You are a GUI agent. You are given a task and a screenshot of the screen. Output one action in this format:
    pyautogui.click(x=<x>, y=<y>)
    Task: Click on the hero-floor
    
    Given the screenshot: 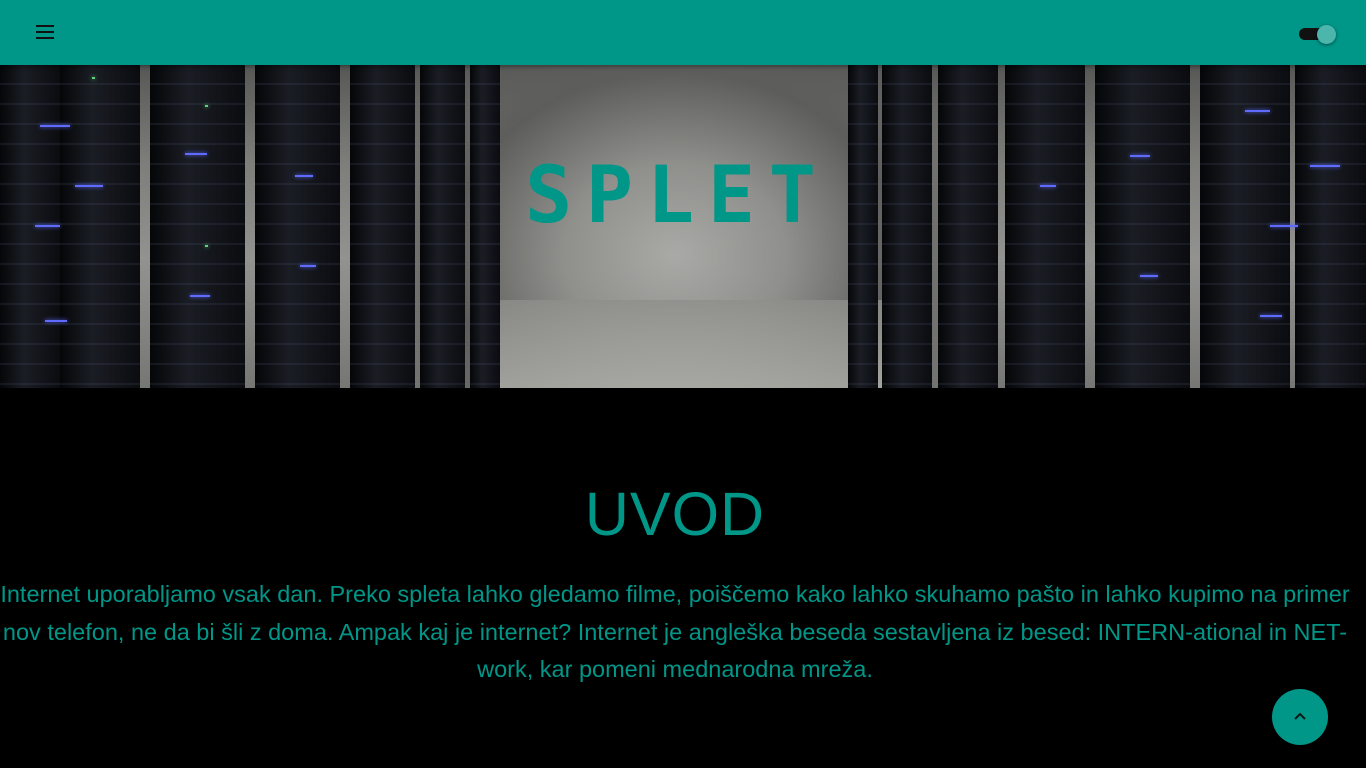 What is the action you would take?
    pyautogui.click(x=680, y=344)
    